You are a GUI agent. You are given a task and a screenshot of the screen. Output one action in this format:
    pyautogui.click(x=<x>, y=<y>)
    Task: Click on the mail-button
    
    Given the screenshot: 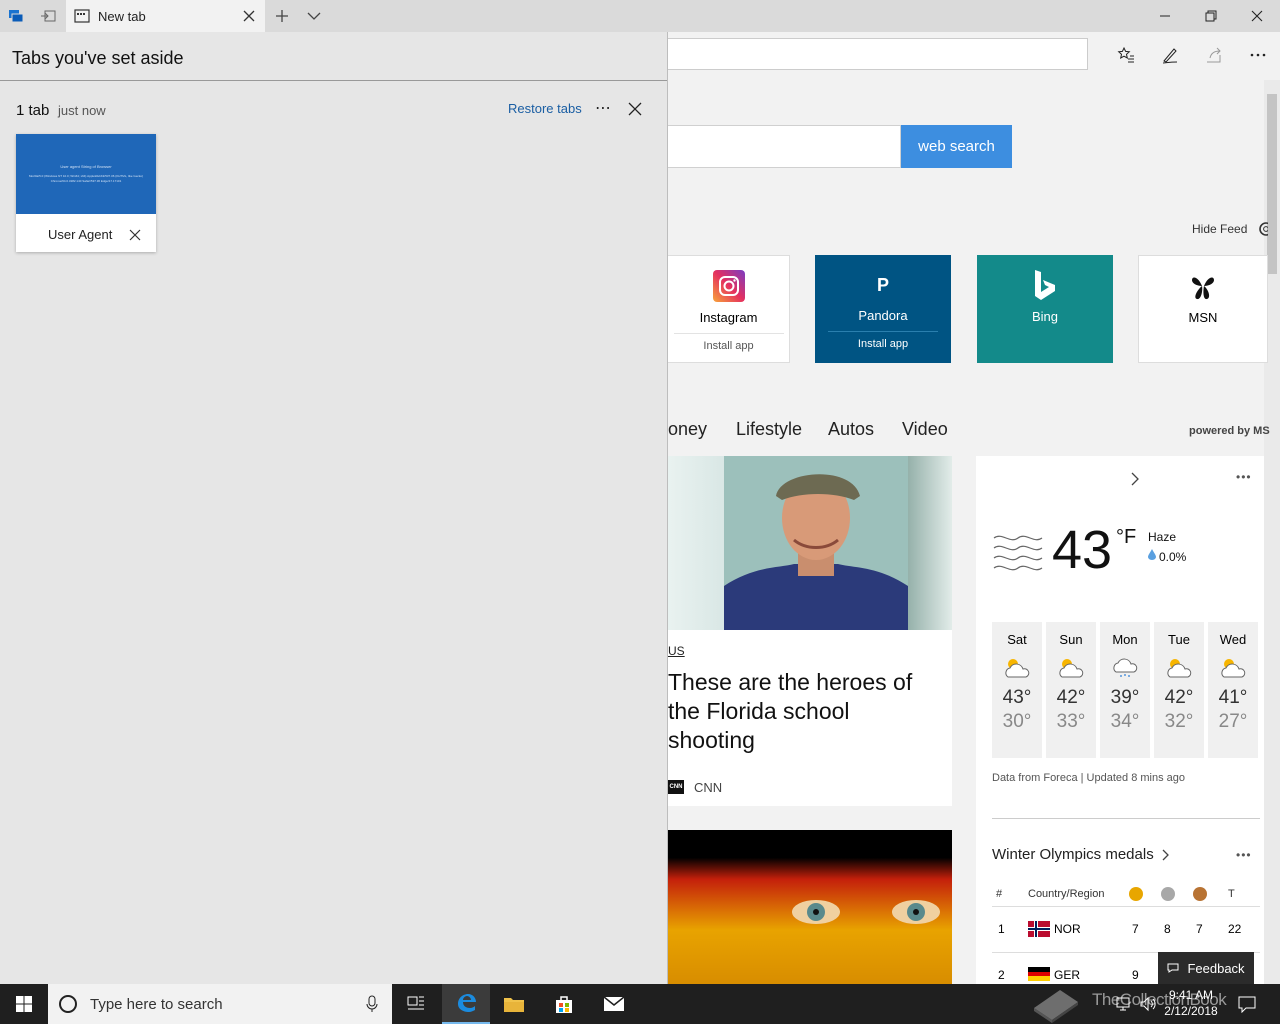 What is the action you would take?
    pyautogui.click(x=614, y=1004)
    